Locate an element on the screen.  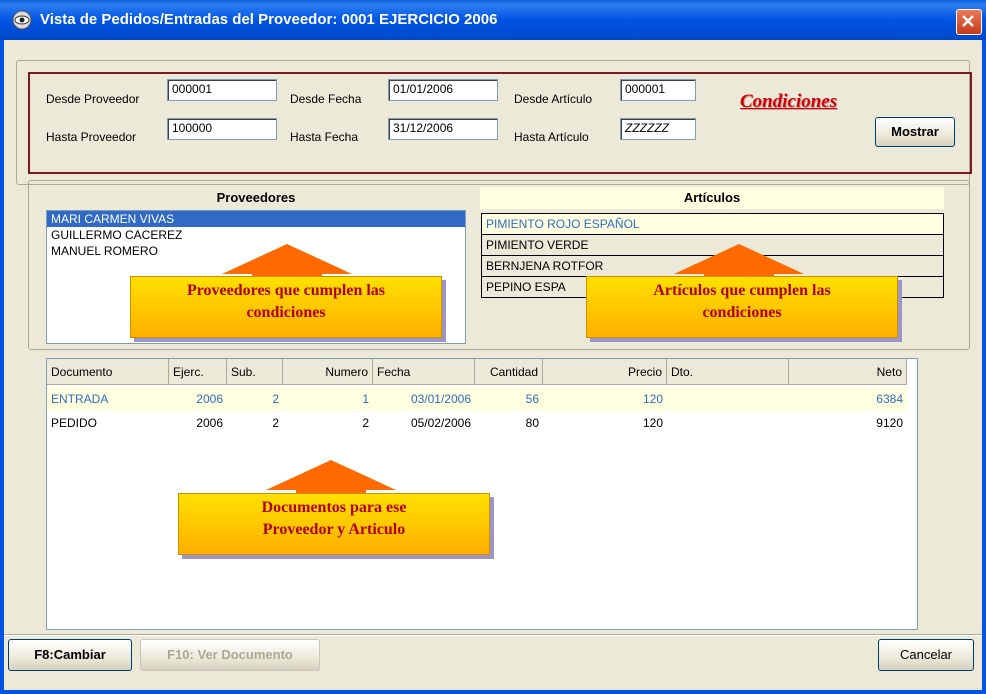
articulos-callout: Artículos que cumplen las condiciones is located at coordinates (742, 307).